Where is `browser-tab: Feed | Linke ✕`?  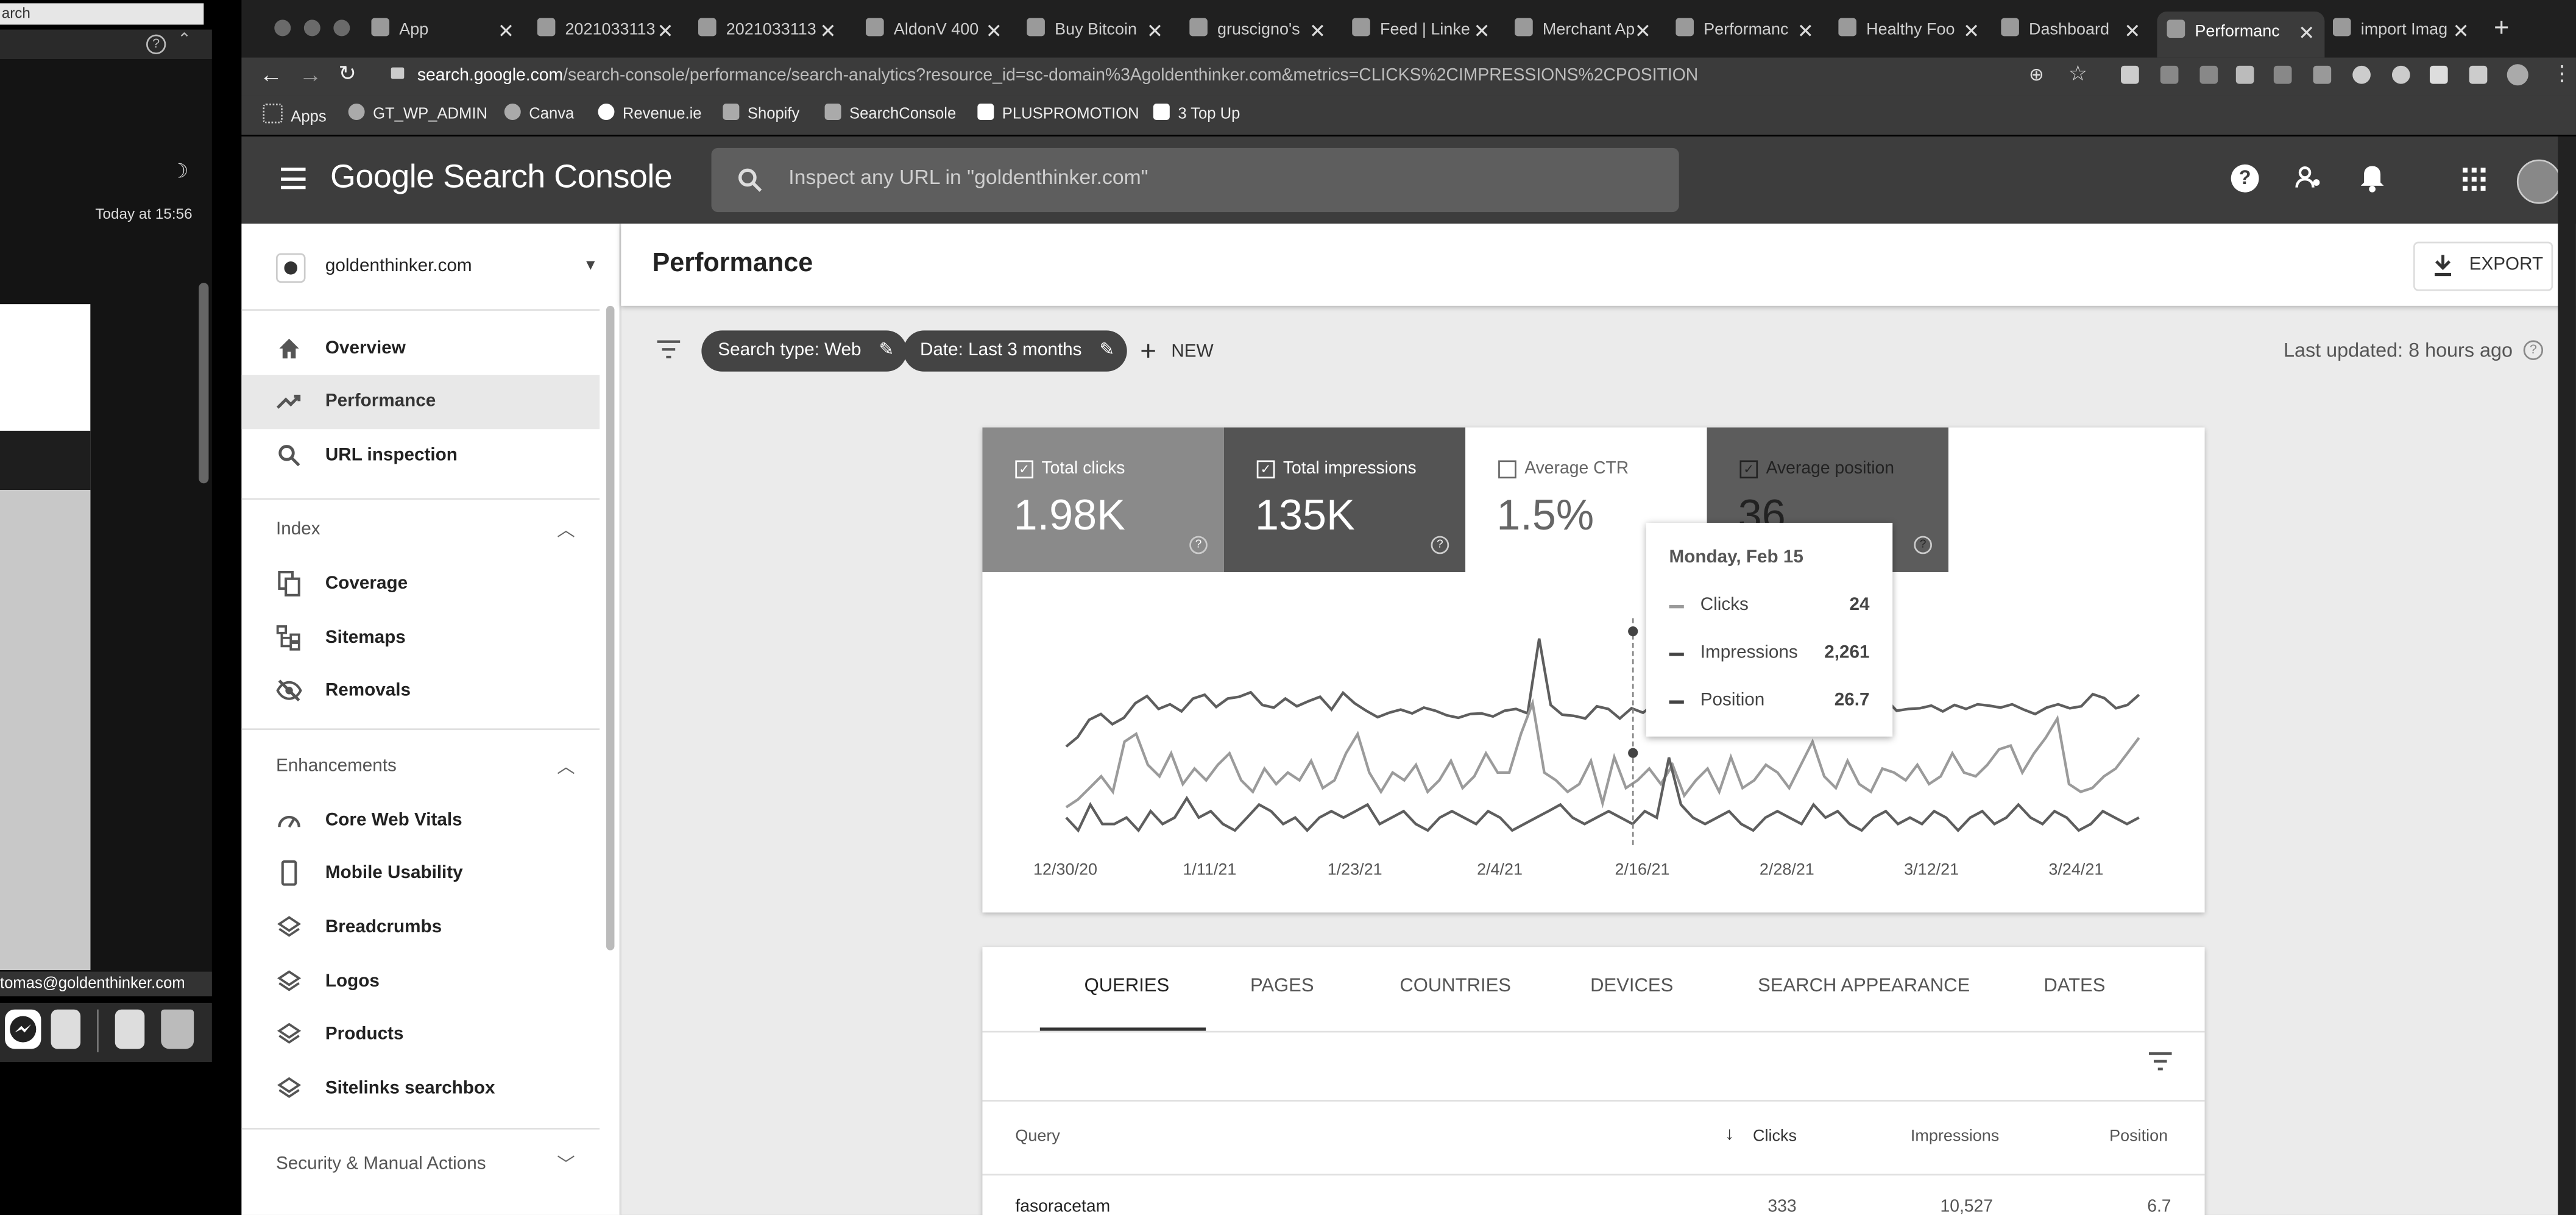
browser-tab: Feed | Linke ✕ is located at coordinates (1421, 32).